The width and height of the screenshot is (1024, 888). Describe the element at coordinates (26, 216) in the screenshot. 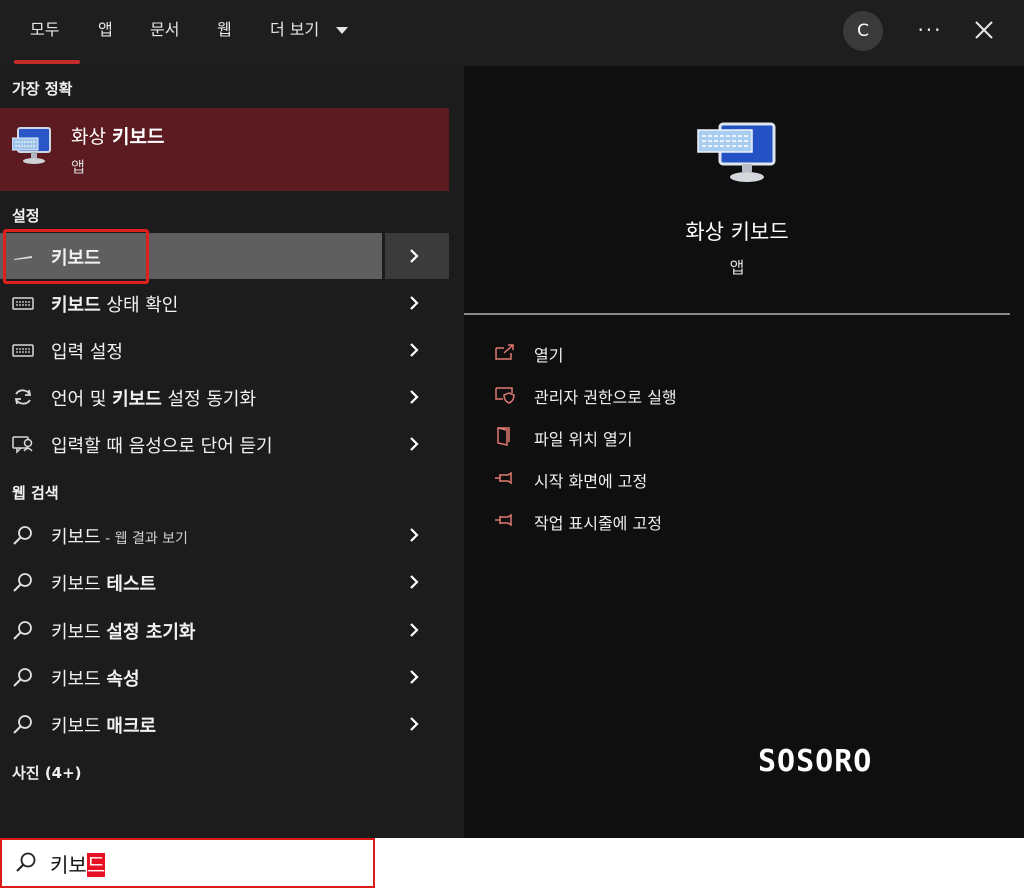

I see `settings-heading: 설정` at that location.